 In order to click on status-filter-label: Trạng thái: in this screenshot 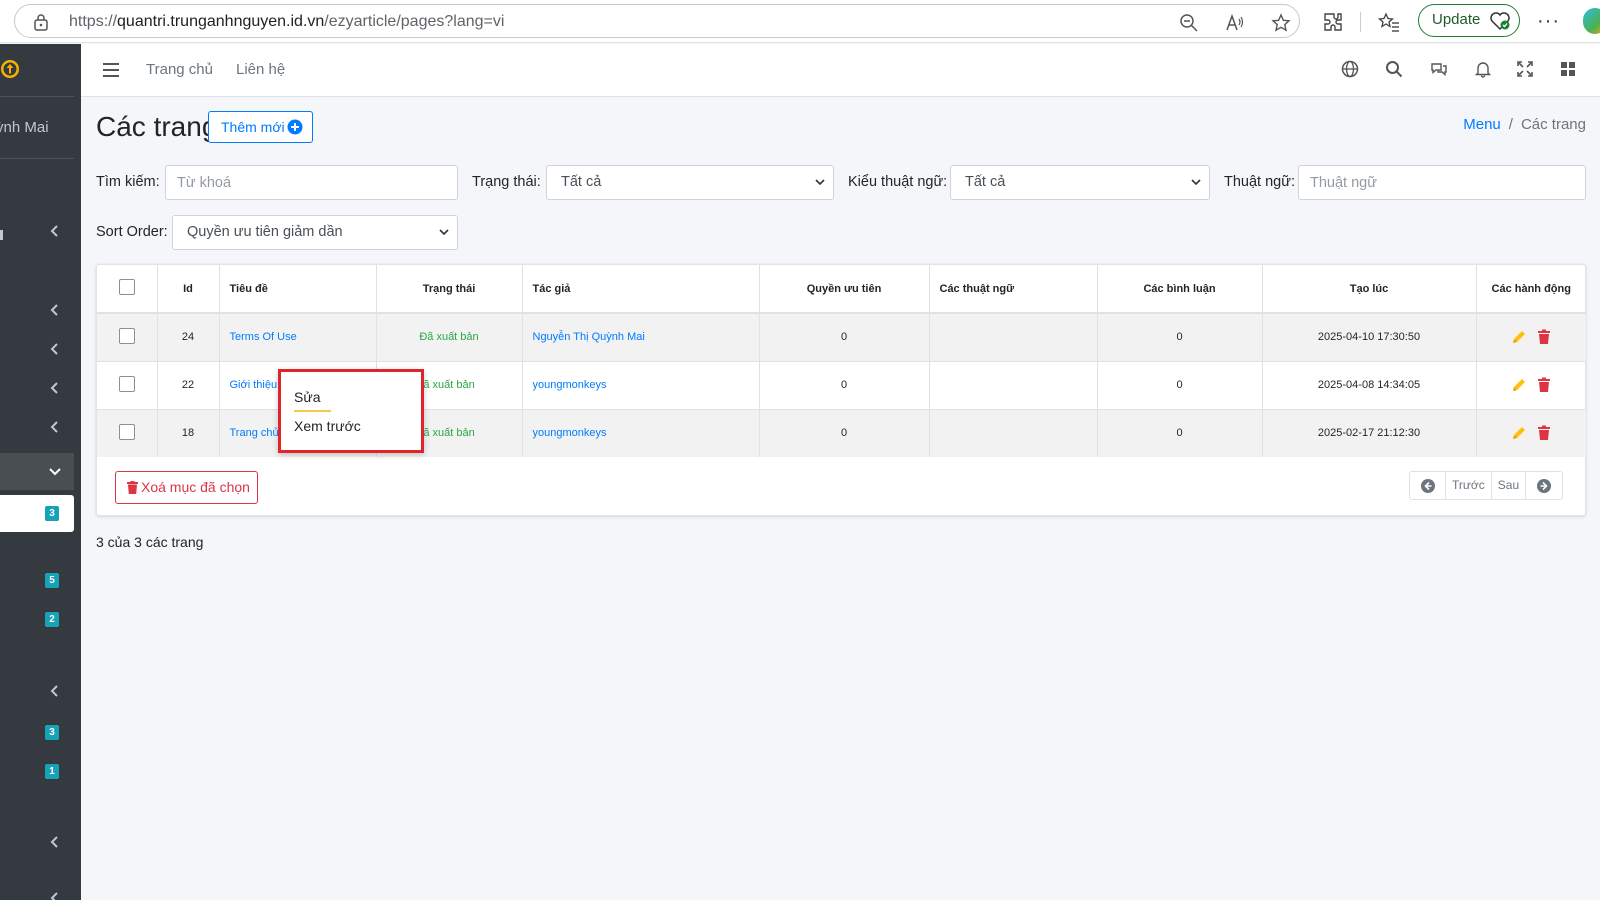, I will do `click(506, 182)`.